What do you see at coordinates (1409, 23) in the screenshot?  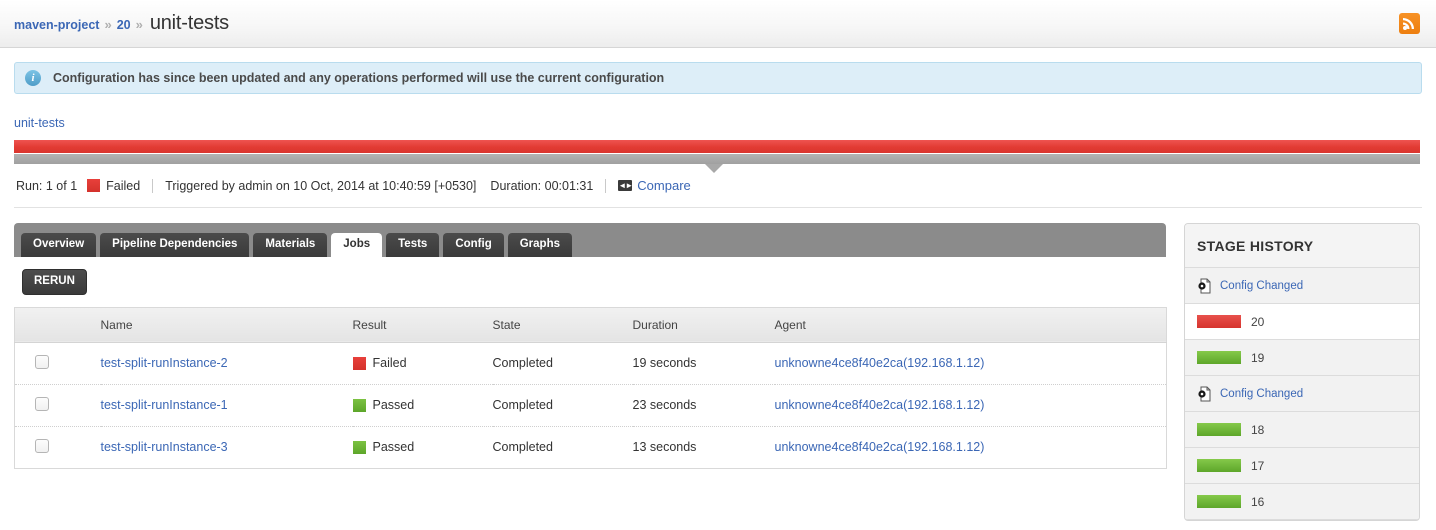 I see `rss-feed-icon` at bounding box center [1409, 23].